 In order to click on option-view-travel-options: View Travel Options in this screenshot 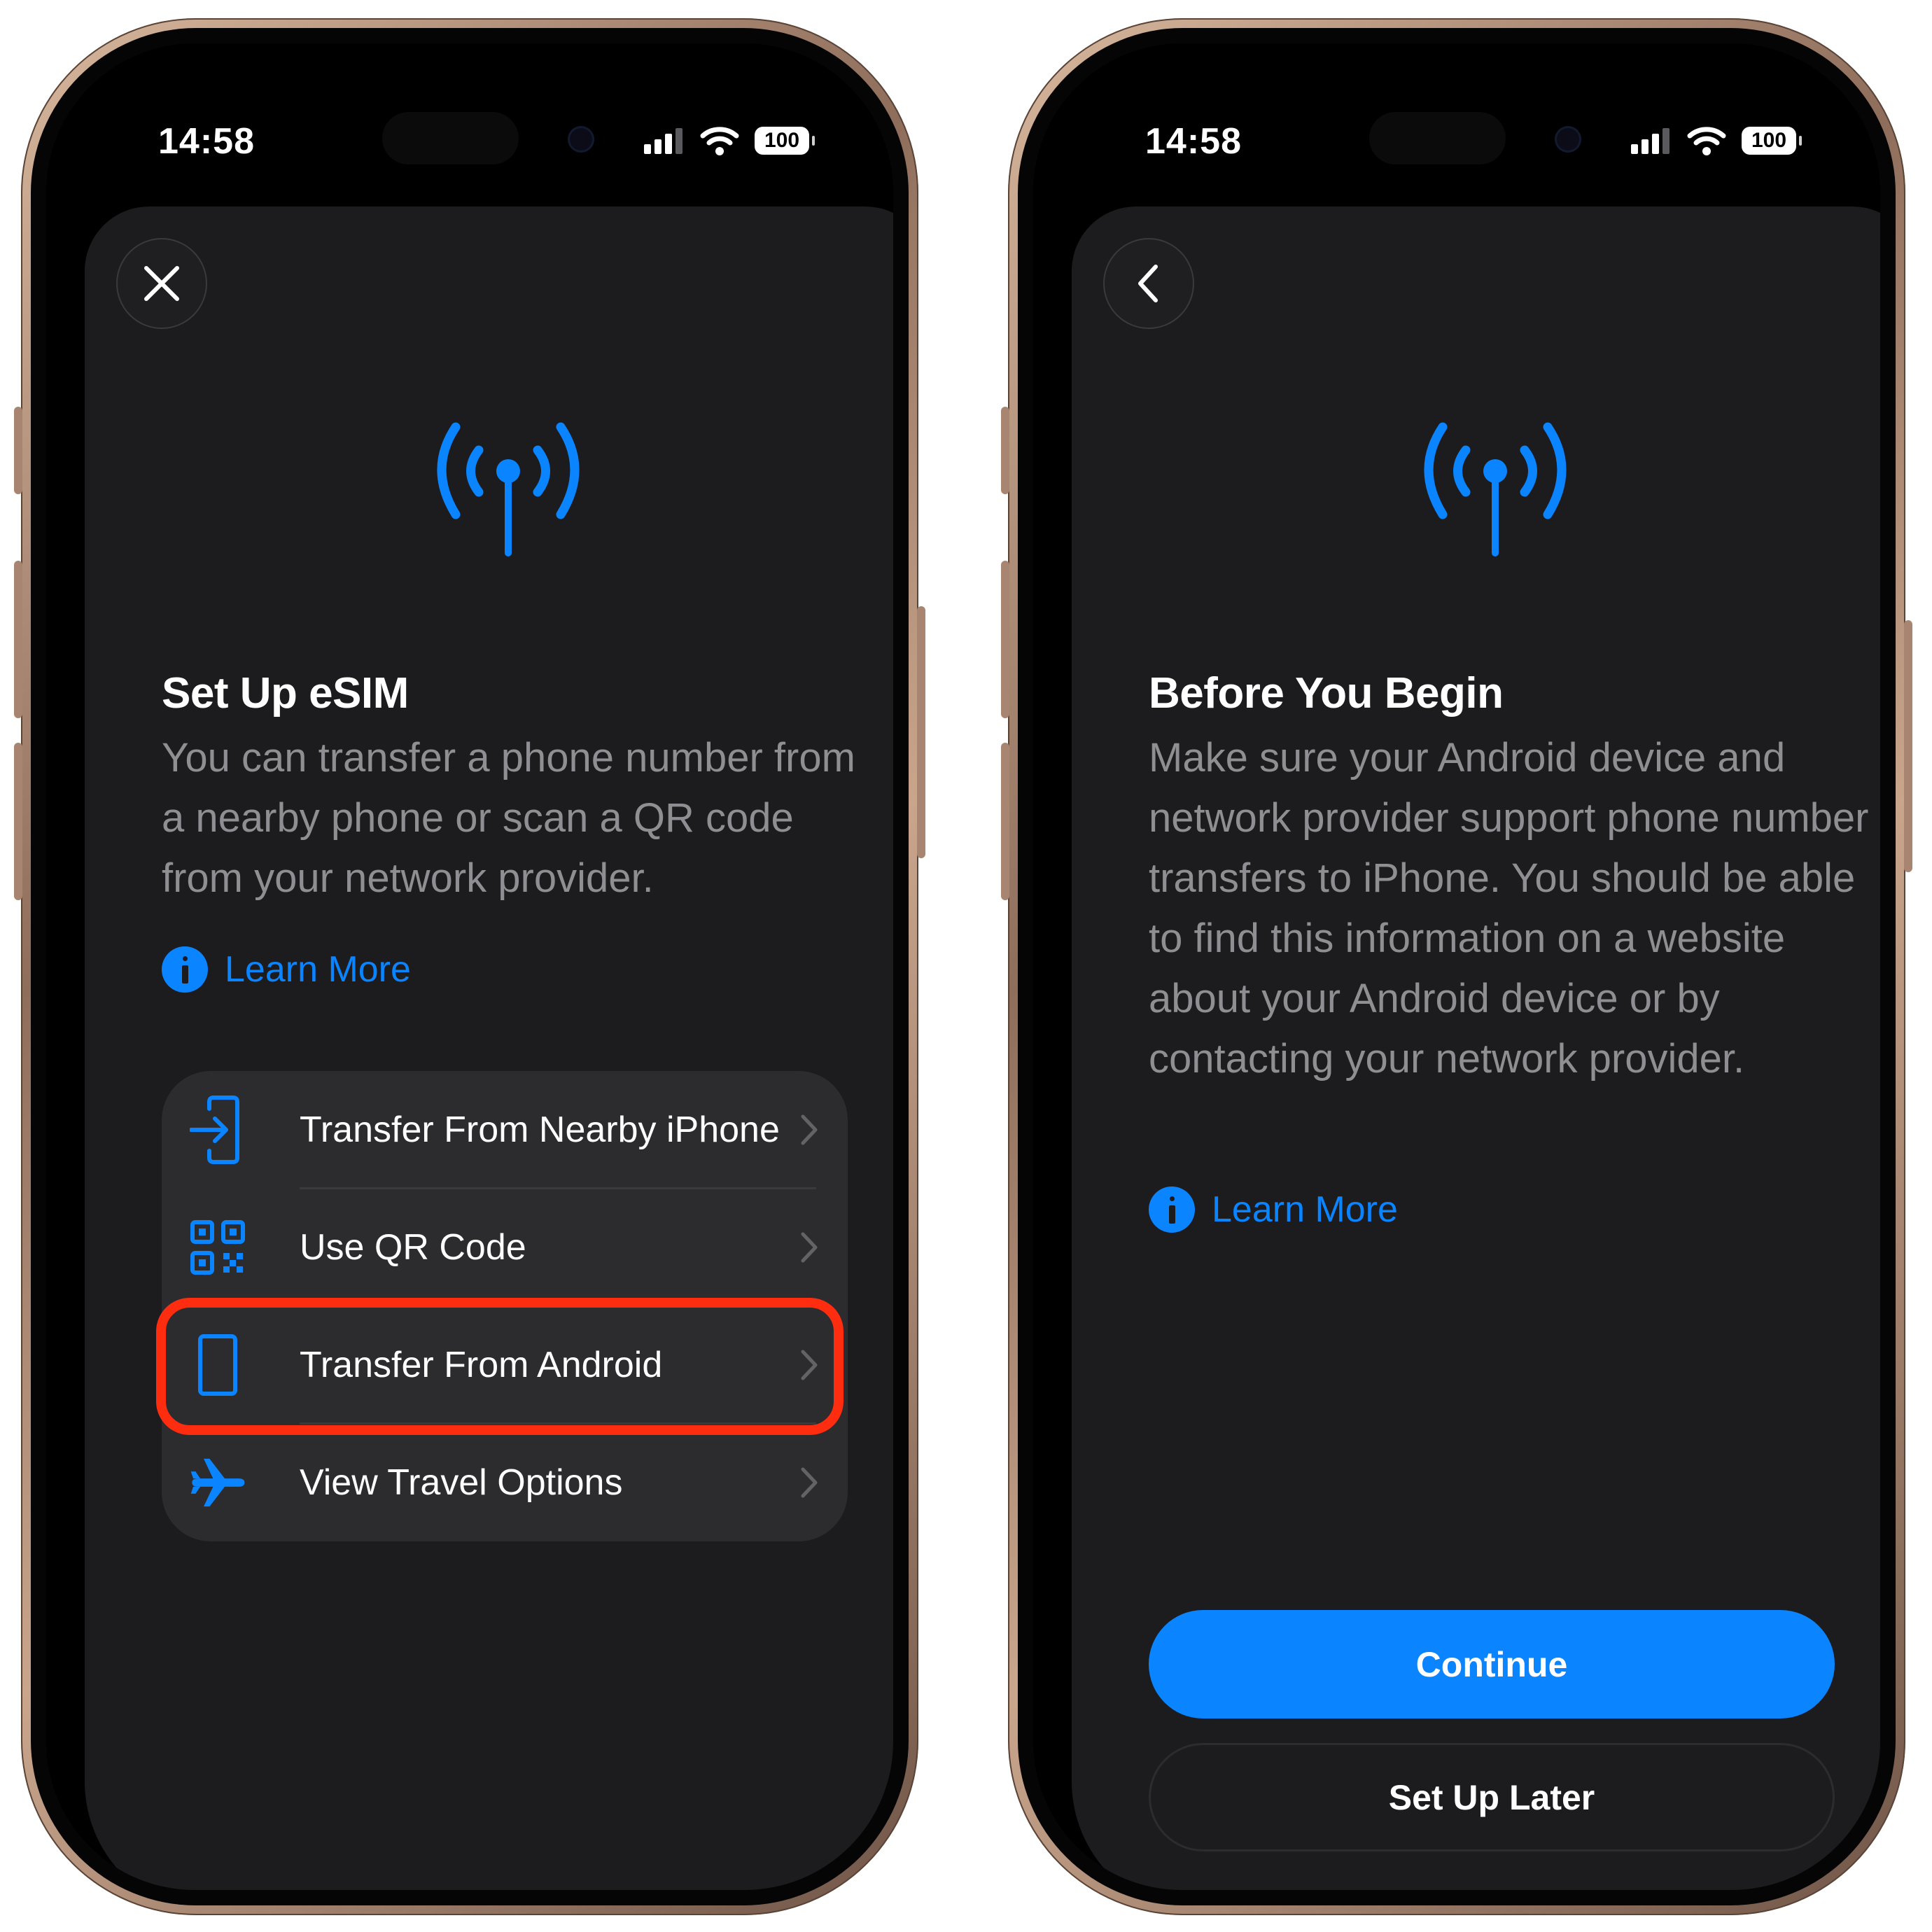, I will do `click(505, 1482)`.